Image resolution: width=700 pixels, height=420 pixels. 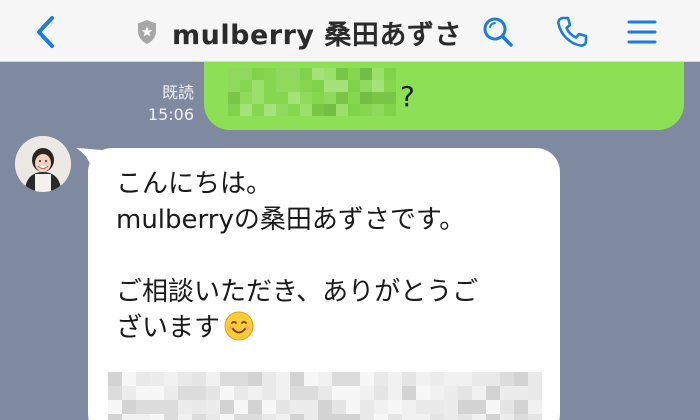 I want to click on back-chevron-icon, so click(x=47, y=32).